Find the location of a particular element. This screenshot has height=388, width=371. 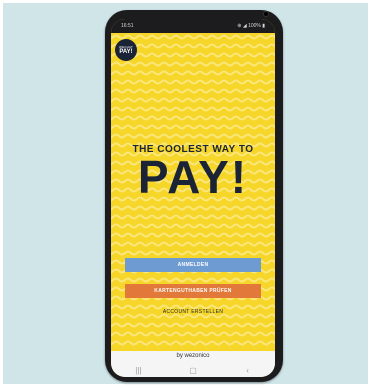

create-account-link: ACCOUNT ERSTELLEN is located at coordinates (193, 312).